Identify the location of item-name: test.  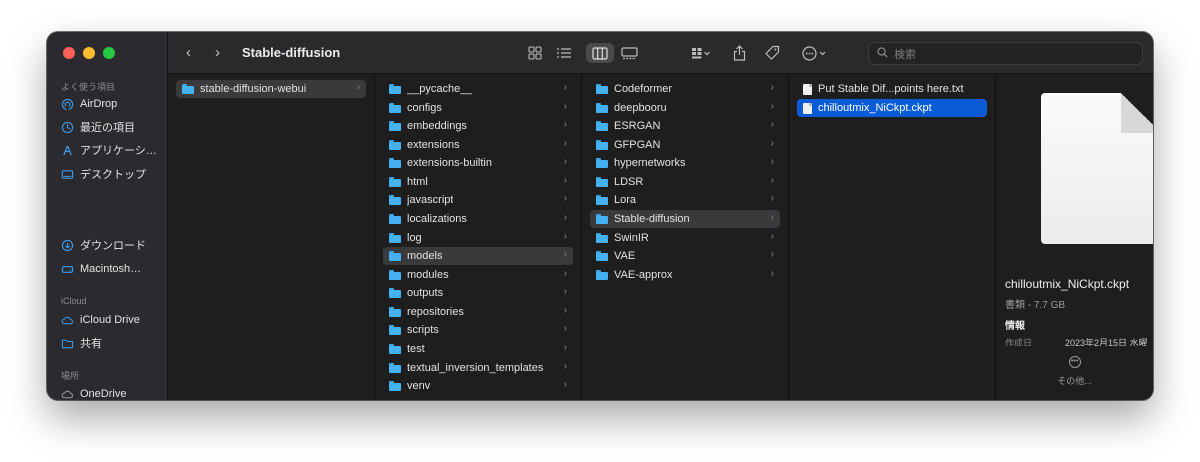
(416, 349).